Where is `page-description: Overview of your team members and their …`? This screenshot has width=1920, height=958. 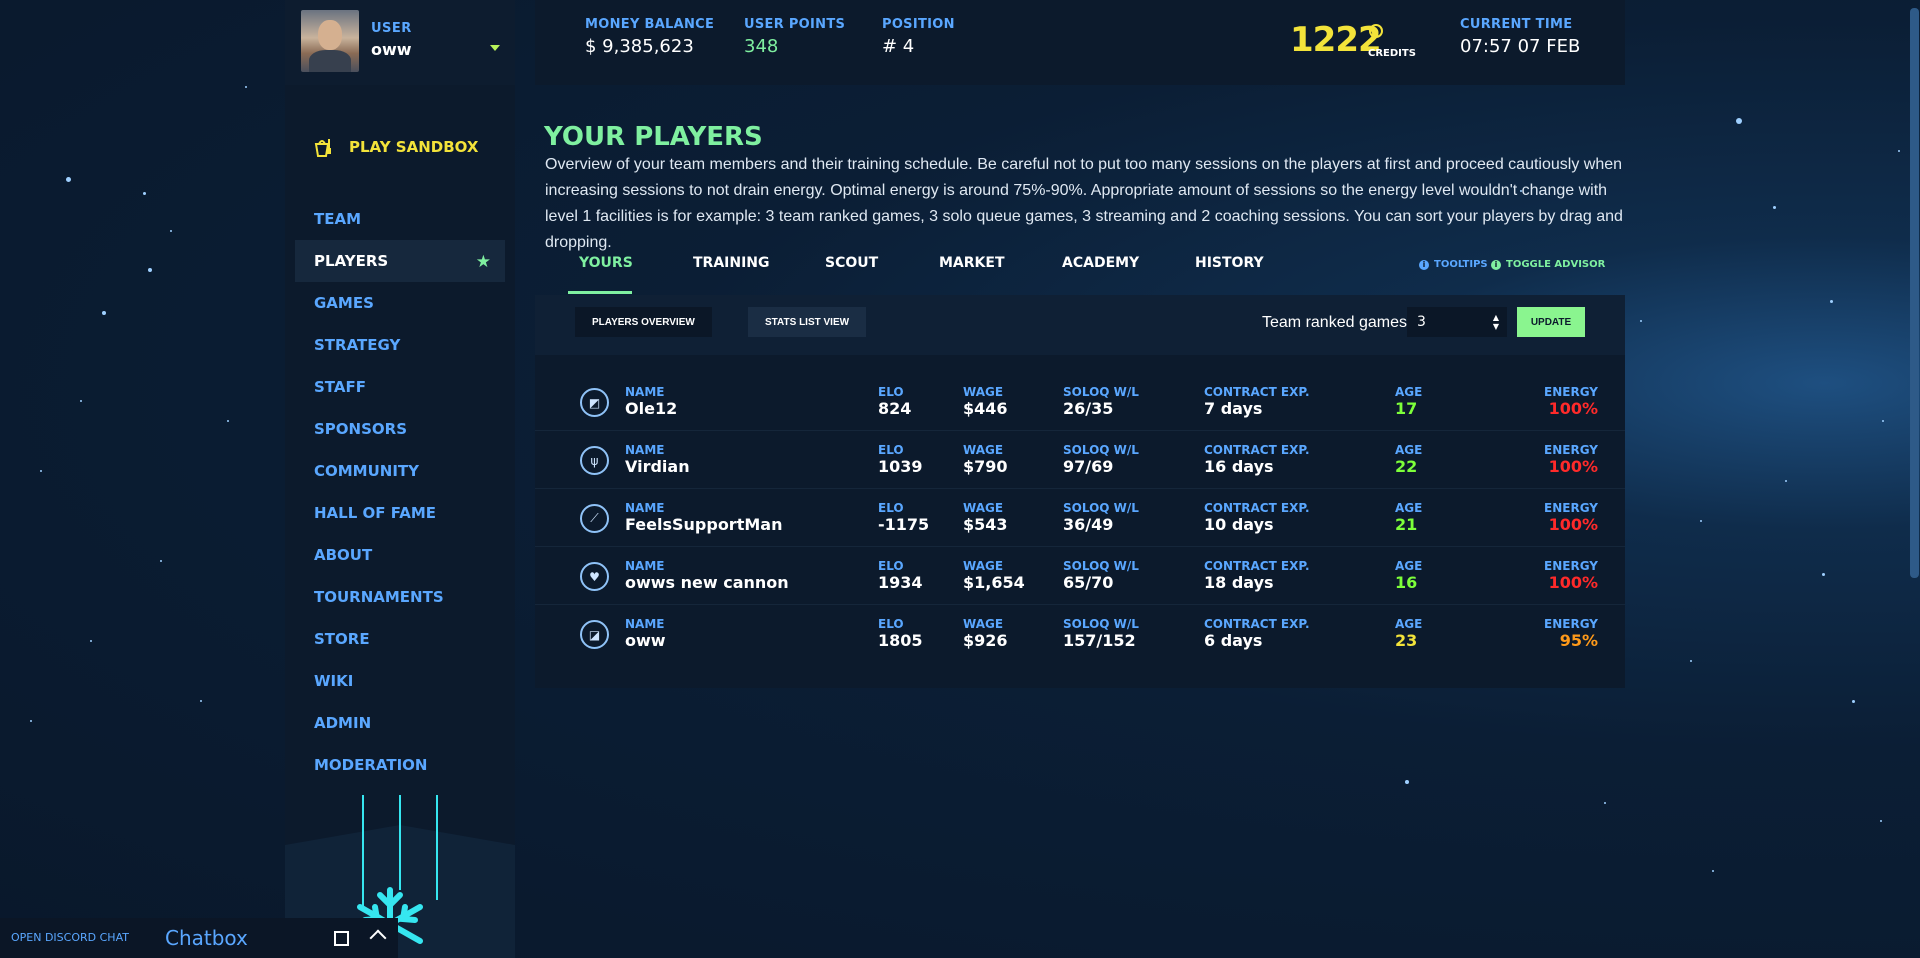 page-description: Overview of your team members and their … is located at coordinates (1084, 203).